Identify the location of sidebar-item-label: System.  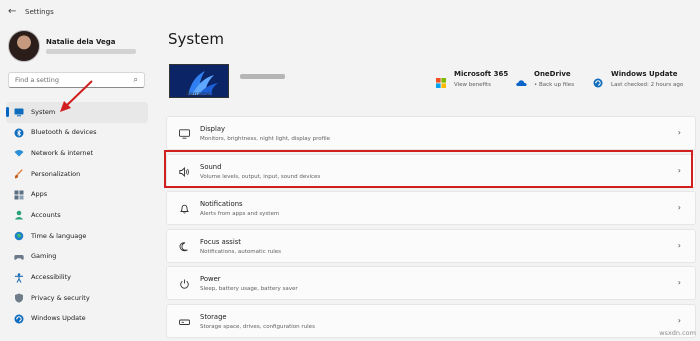
(43, 111).